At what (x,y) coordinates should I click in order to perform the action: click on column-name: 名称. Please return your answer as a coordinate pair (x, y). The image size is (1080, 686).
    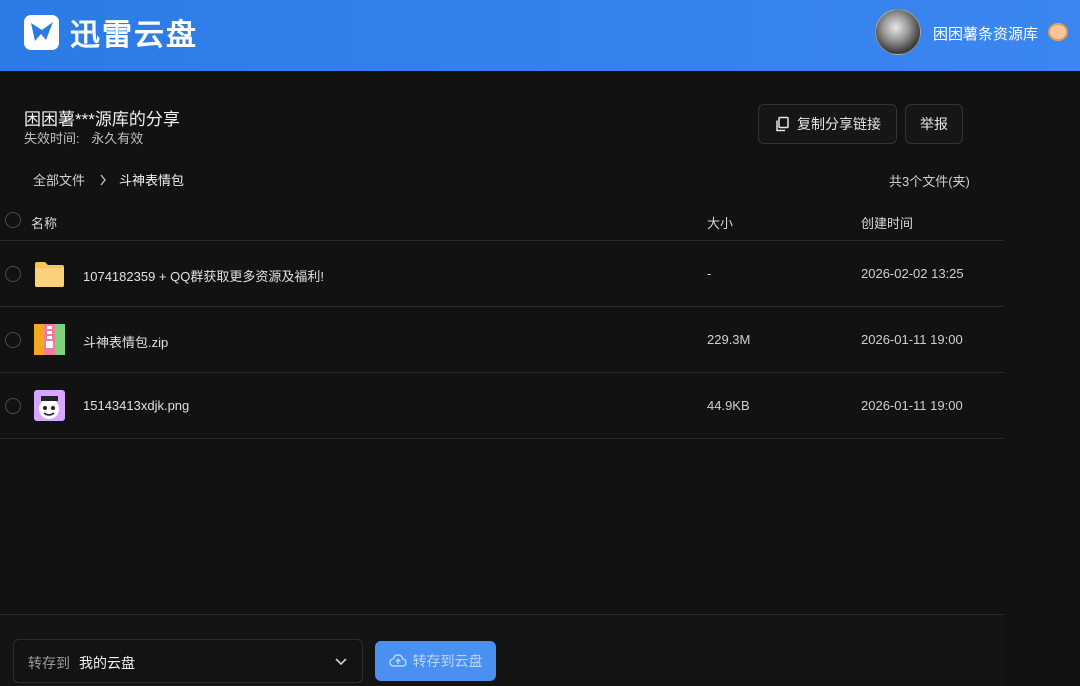
    Looking at the image, I should click on (44, 222).